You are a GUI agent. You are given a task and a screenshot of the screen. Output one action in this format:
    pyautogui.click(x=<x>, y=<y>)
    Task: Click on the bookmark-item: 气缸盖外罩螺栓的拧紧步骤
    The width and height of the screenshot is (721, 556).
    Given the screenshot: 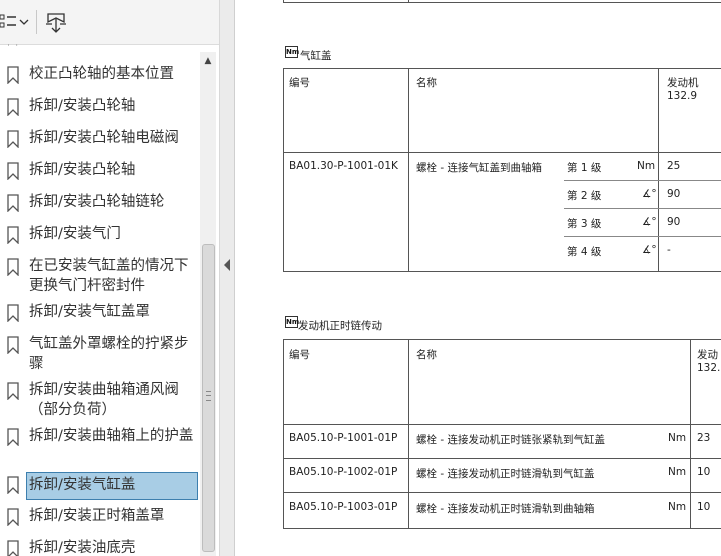 What is the action you would take?
    pyautogui.click(x=99, y=355)
    